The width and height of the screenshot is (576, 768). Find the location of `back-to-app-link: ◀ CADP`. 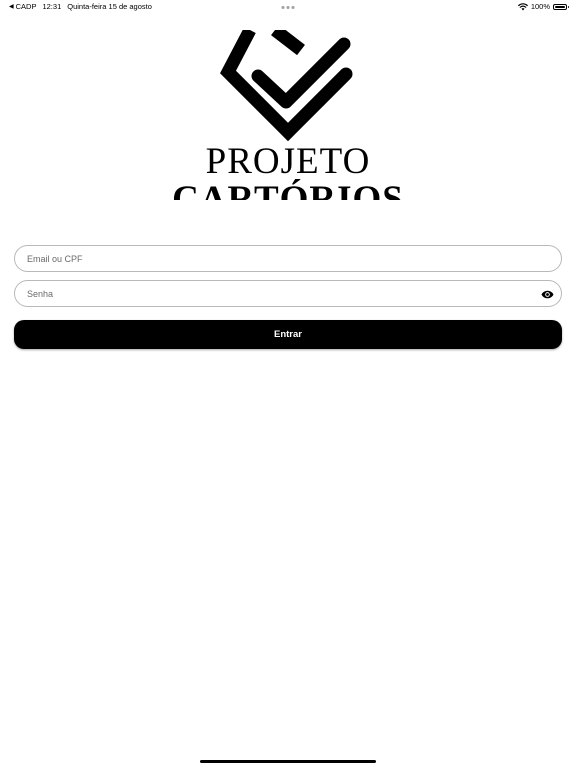

back-to-app-link: ◀ CADP is located at coordinates (22, 7).